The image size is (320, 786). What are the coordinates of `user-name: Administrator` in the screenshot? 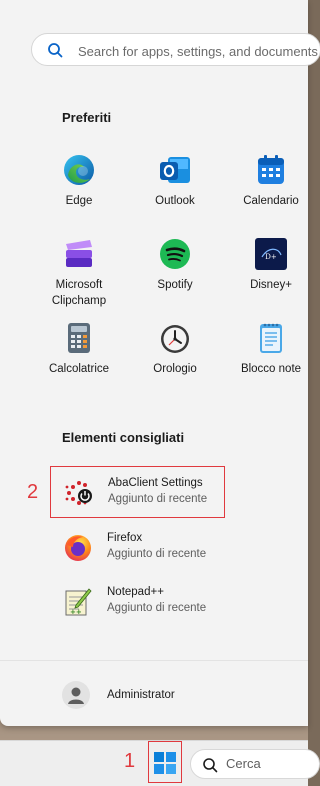 It's located at (141, 695).